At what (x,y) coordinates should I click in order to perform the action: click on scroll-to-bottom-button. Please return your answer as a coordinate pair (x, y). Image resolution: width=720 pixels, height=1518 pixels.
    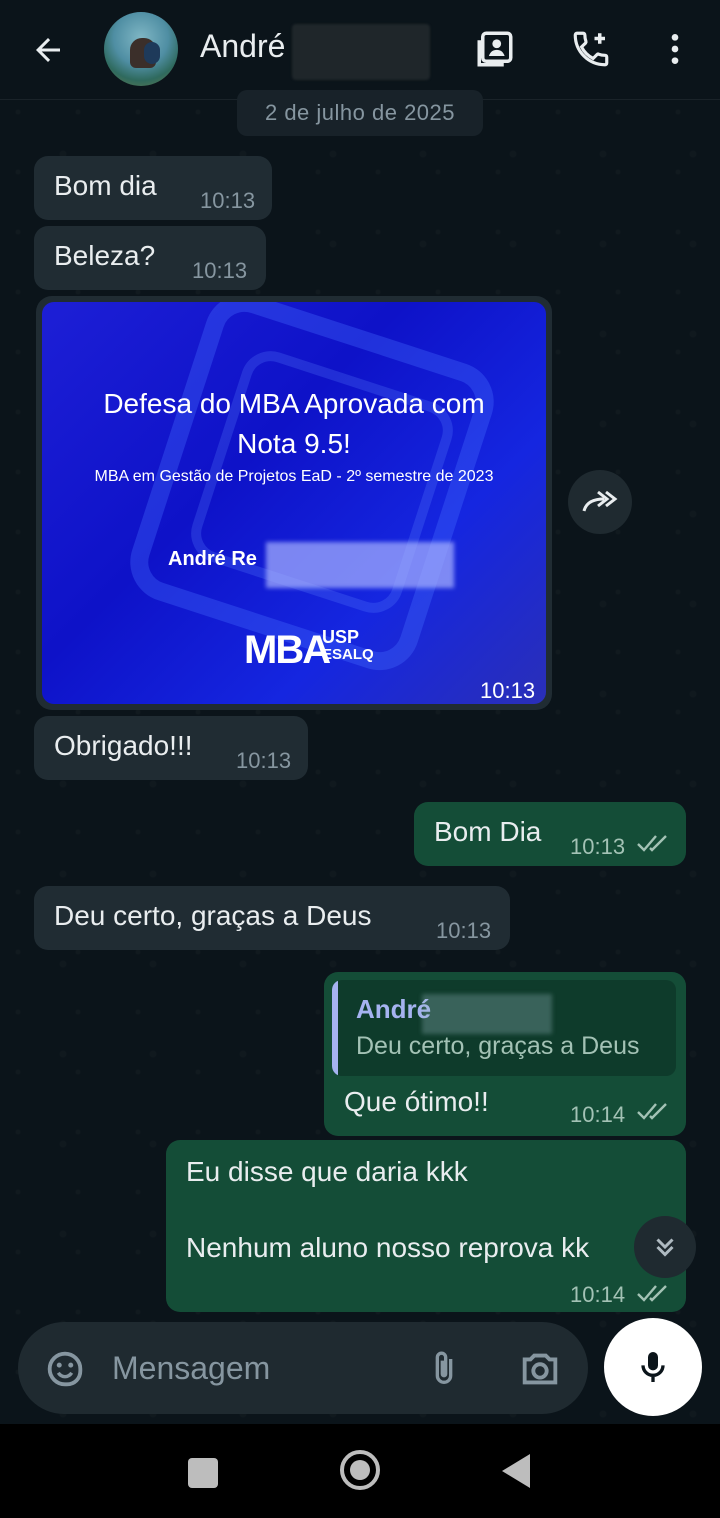
    Looking at the image, I should click on (665, 1247).